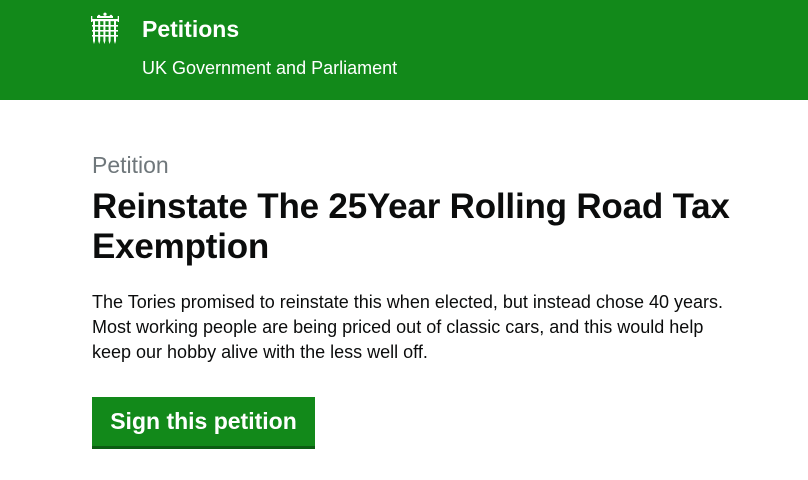 Image resolution: width=808 pixels, height=480 pixels. What do you see at coordinates (190, 29) in the screenshot?
I see `site-title-link: Petitions` at bounding box center [190, 29].